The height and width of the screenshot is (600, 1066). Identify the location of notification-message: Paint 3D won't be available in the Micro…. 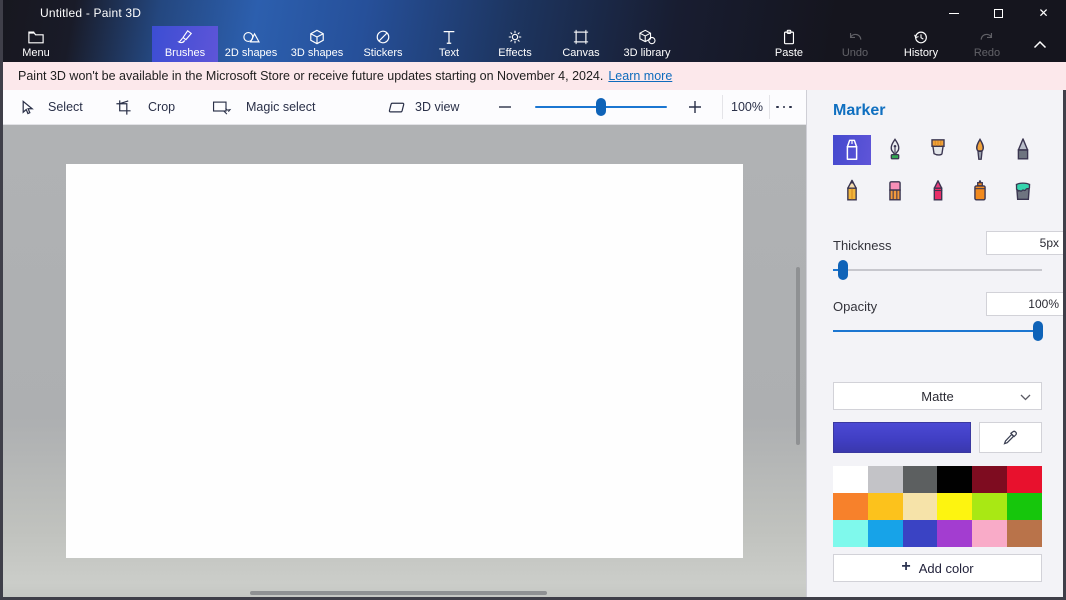
(311, 76).